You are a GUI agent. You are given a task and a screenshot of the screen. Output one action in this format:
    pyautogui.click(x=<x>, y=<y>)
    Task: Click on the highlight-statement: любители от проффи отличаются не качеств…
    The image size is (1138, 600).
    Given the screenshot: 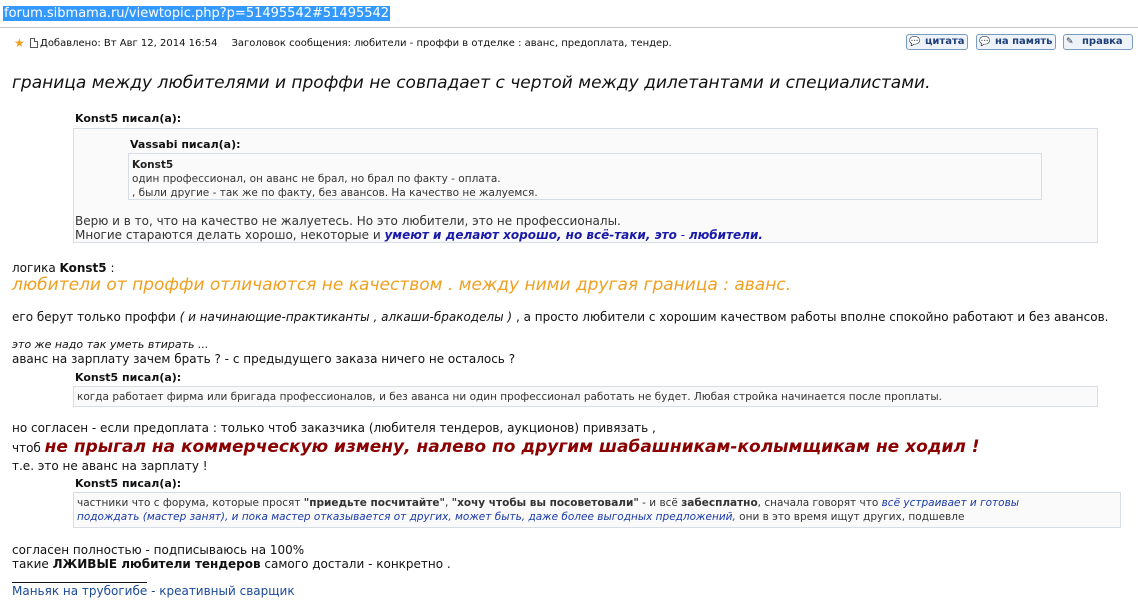 What is the action you would take?
    pyautogui.click(x=402, y=285)
    